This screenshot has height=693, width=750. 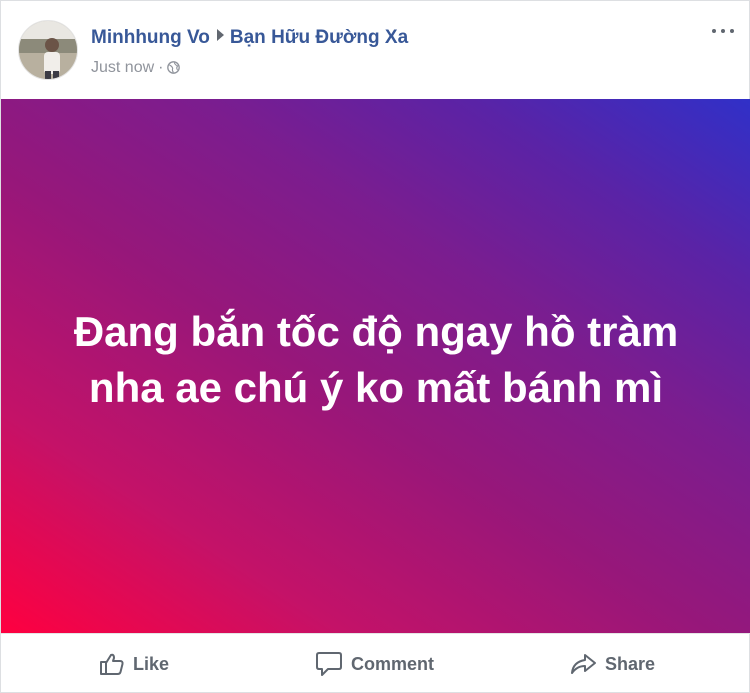 What do you see at coordinates (122, 67) in the screenshot?
I see `timestamp-link: Just now` at bounding box center [122, 67].